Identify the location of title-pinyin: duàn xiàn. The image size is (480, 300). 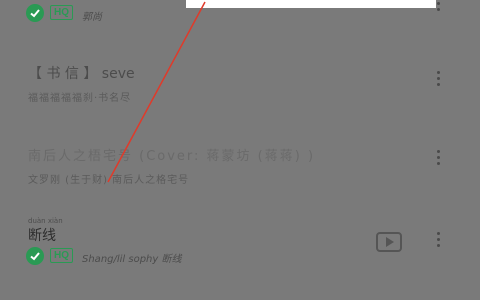
(45, 221).